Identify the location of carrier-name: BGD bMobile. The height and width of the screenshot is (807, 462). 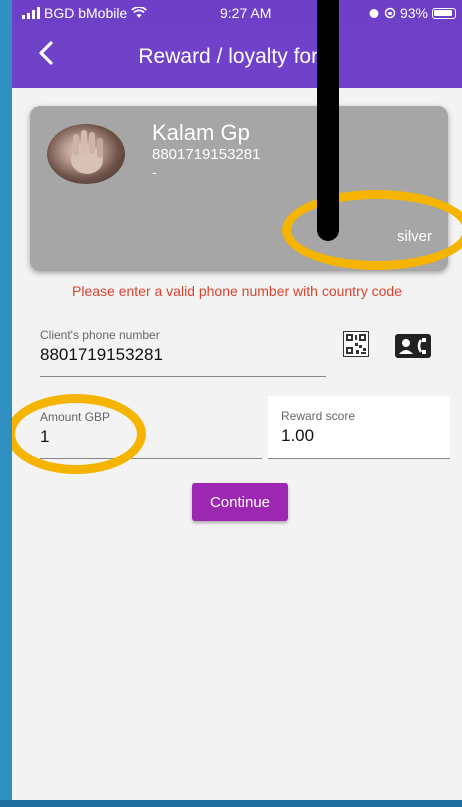
(86, 13).